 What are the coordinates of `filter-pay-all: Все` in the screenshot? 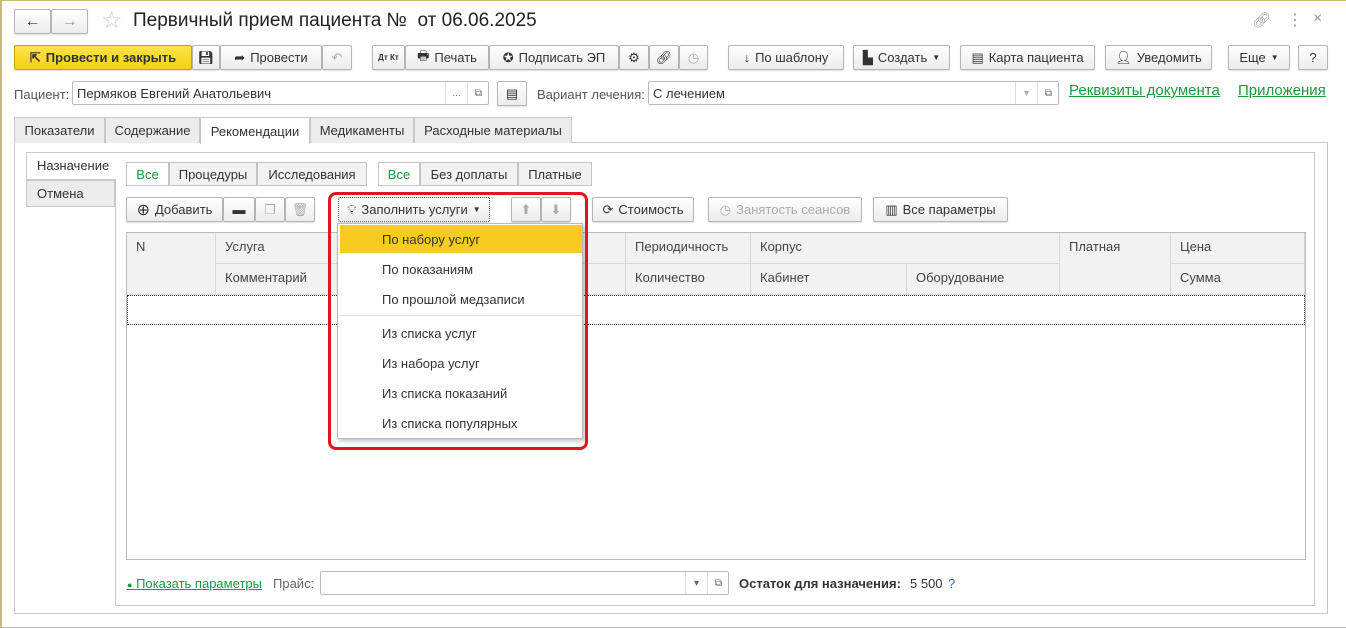 It's located at (399, 174).